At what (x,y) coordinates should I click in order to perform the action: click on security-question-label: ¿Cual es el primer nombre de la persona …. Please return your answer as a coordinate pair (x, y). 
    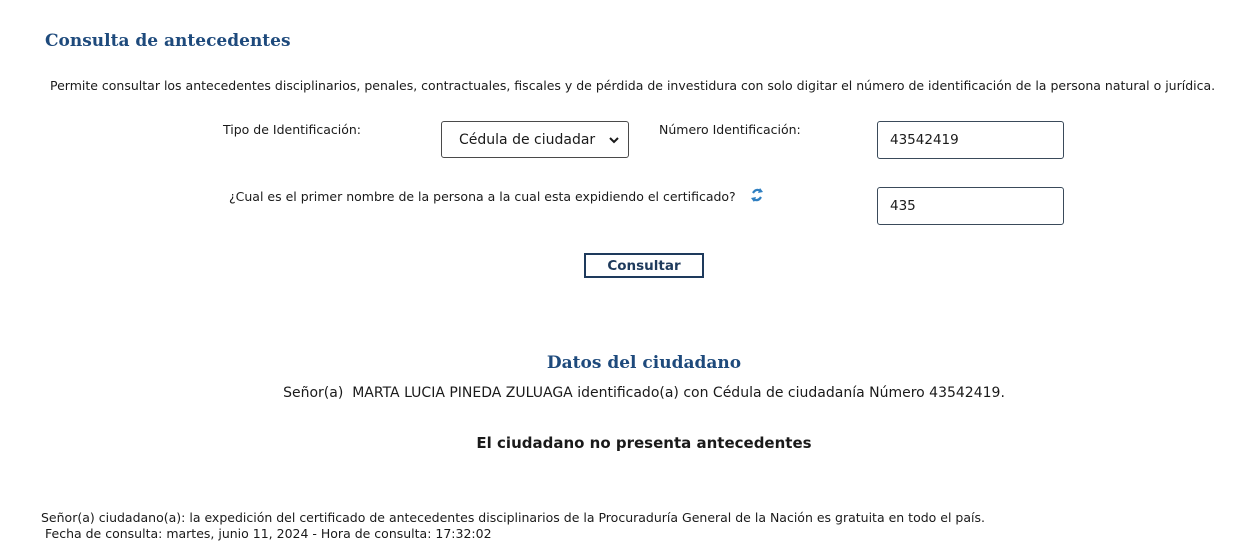
    Looking at the image, I should click on (482, 196).